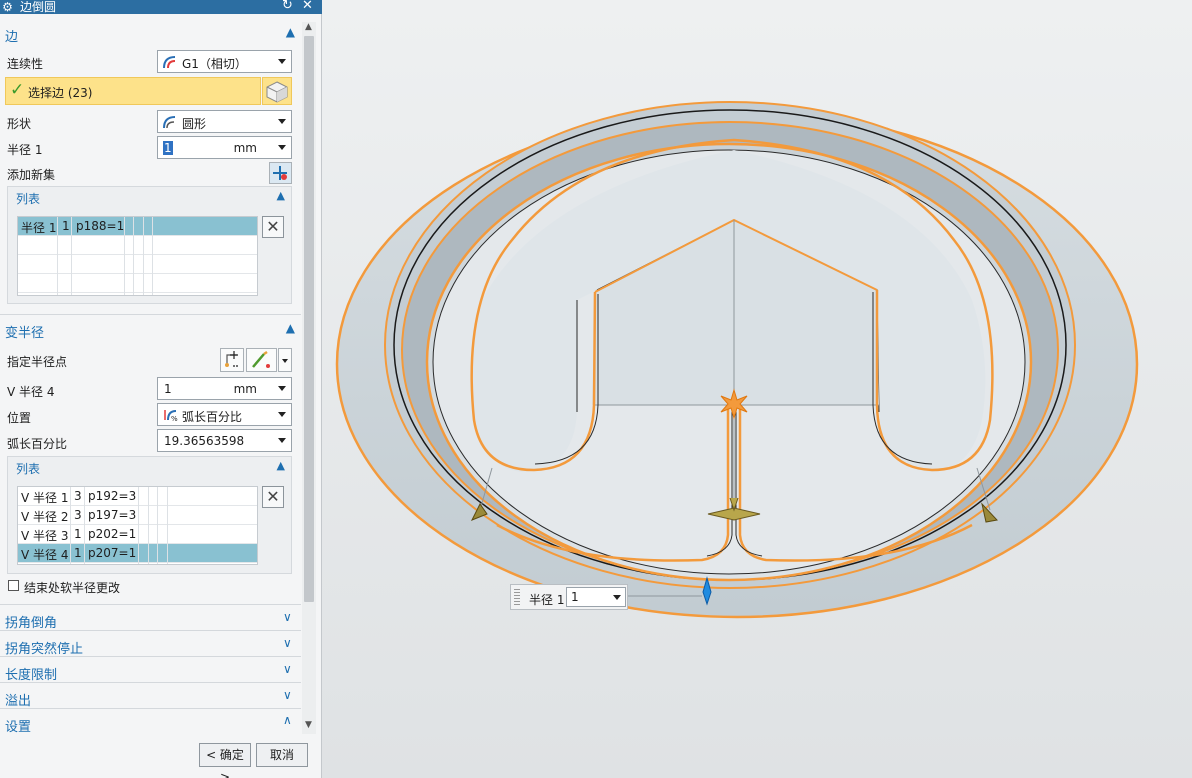 The image size is (1192, 778). I want to click on select-edge-row: ✓ 选择边 (23), so click(133, 91).